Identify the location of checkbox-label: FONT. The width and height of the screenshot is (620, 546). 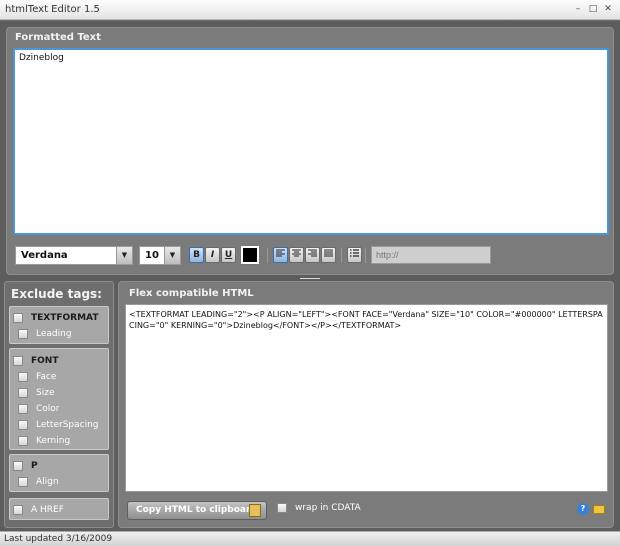
(45, 361).